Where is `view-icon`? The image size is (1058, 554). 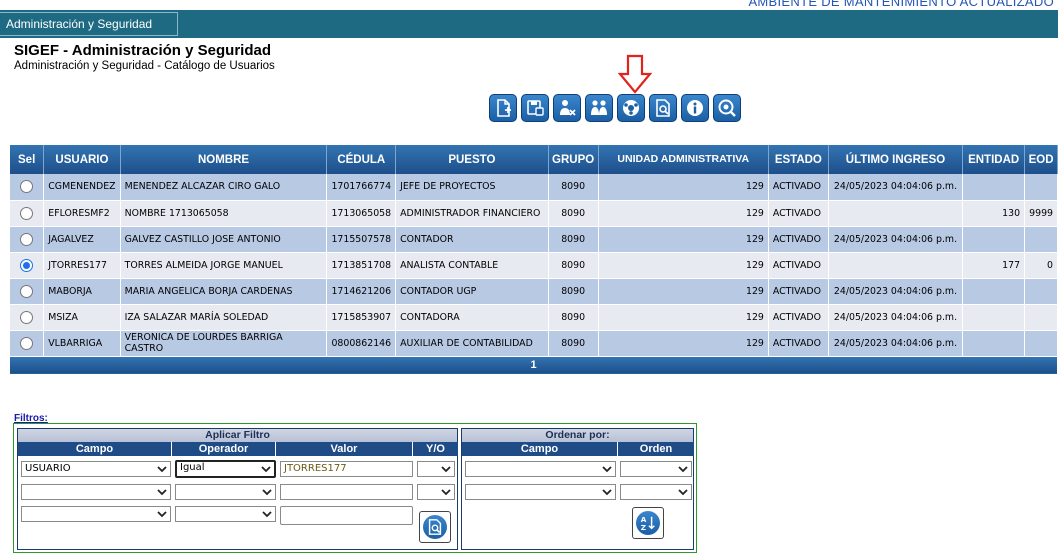
view-icon is located at coordinates (727, 108).